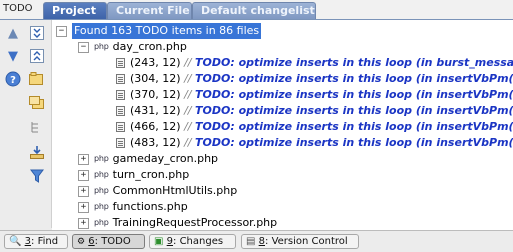  I want to click on file-name: TrainingRequestProcessor.php, so click(195, 222).